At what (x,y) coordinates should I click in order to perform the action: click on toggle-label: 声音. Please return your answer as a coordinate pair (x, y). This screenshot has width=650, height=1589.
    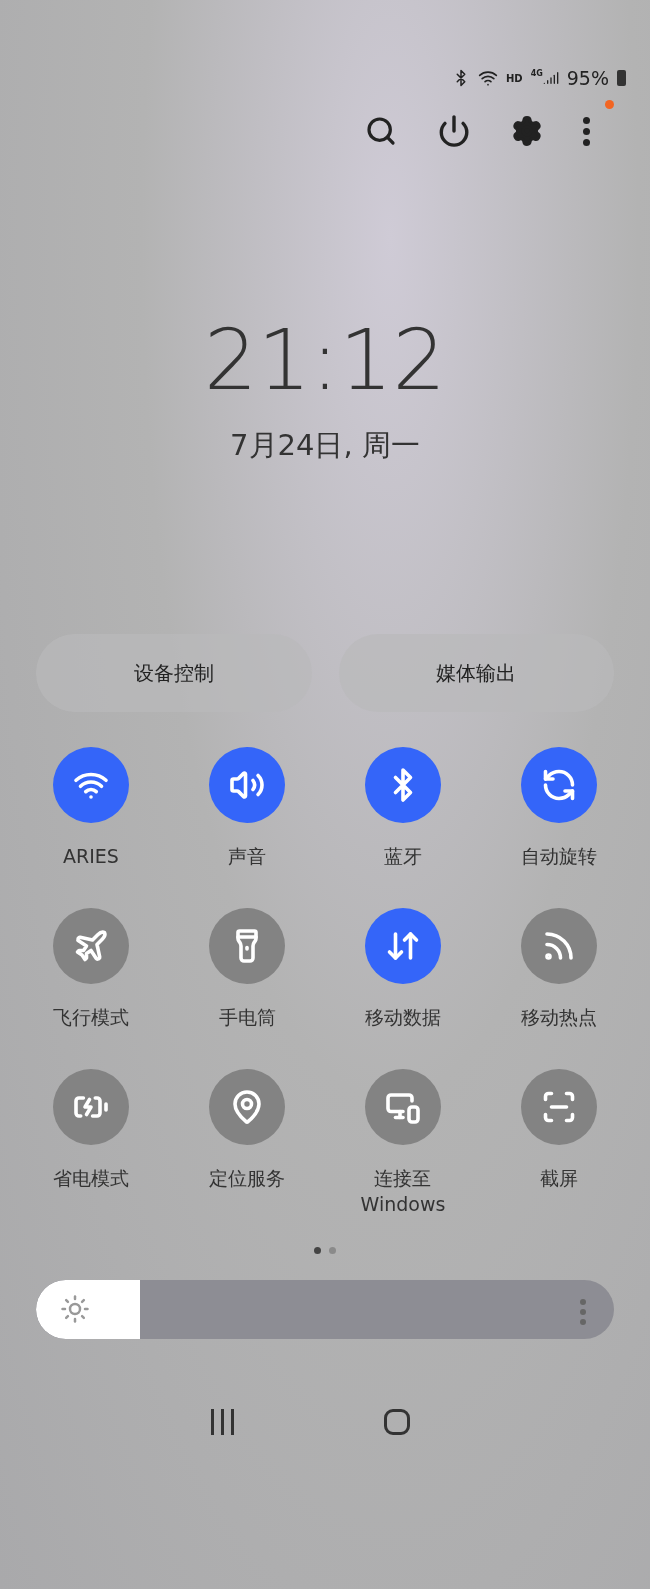
    Looking at the image, I should click on (247, 856).